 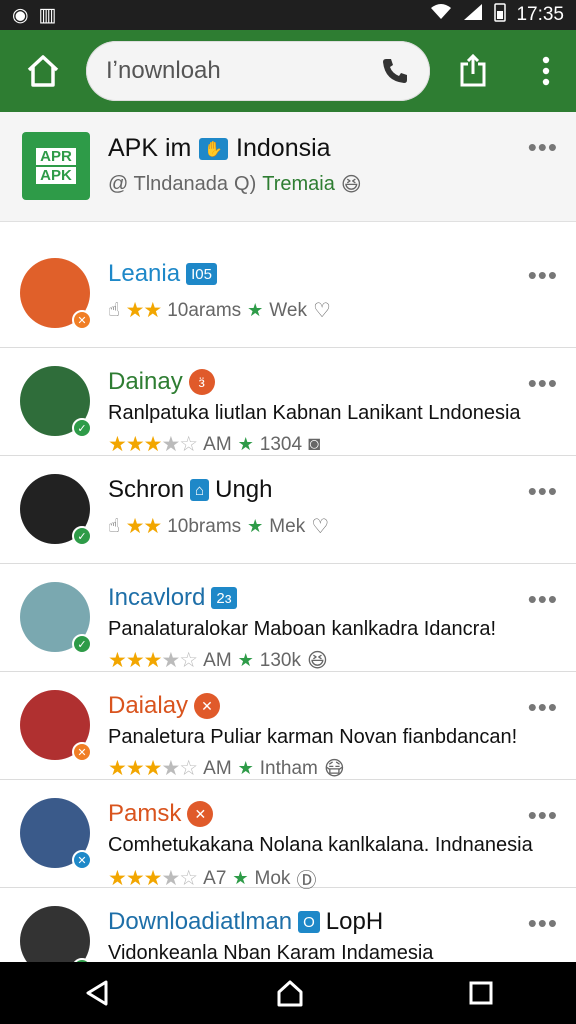 I want to click on item-title: Downloadiatlman O LopH, so click(x=245, y=922).